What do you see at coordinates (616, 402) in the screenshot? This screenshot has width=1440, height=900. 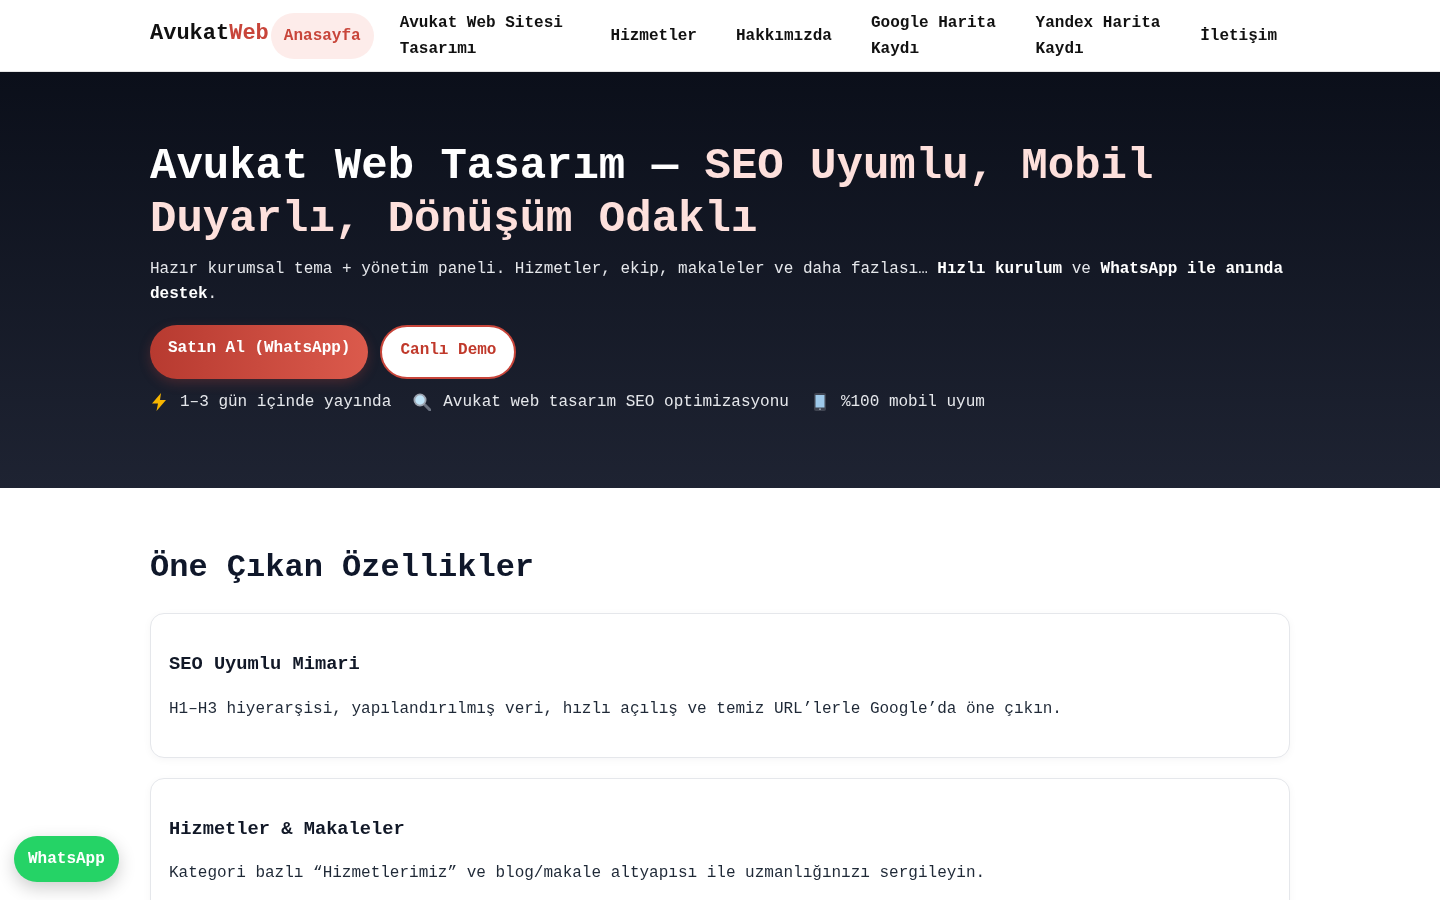 I see `highlight-text: Avukat web tasarım SEO optimizasyonu` at bounding box center [616, 402].